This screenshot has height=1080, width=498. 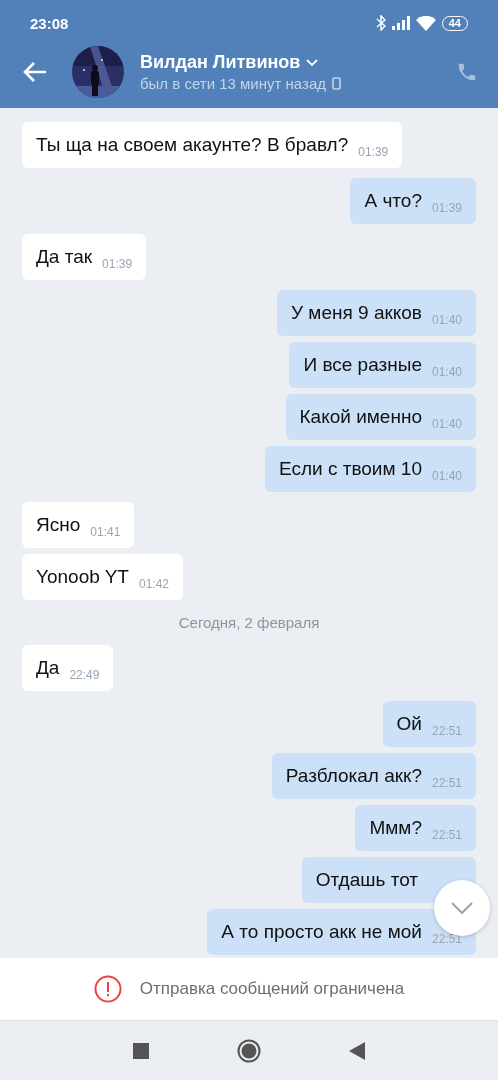 I want to click on message-text: Ты ща на своем акаунте? В бравл?, so click(x=192, y=145).